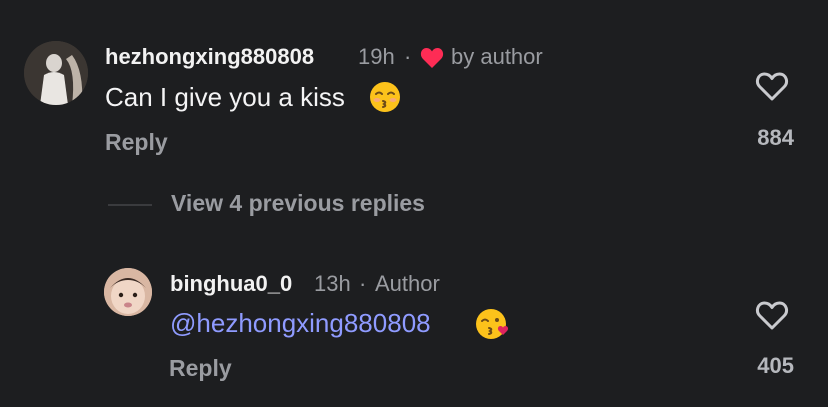  What do you see at coordinates (225, 97) in the screenshot?
I see `comment-text: Can I give you a kiss` at bounding box center [225, 97].